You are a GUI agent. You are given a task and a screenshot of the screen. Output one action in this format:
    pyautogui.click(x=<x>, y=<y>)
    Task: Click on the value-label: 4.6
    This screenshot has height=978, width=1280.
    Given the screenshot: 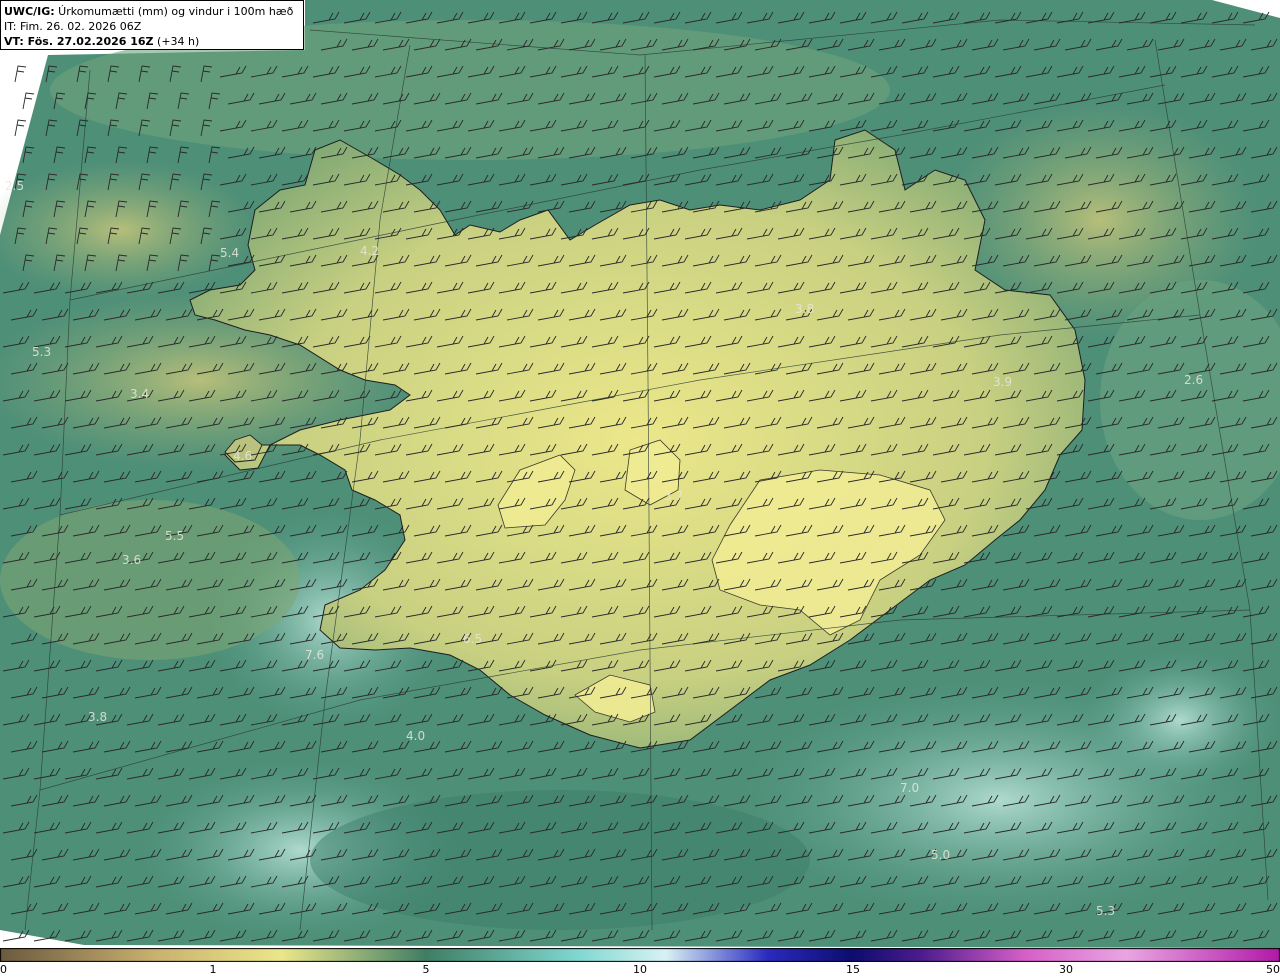 What is the action you would take?
    pyautogui.click(x=242, y=456)
    